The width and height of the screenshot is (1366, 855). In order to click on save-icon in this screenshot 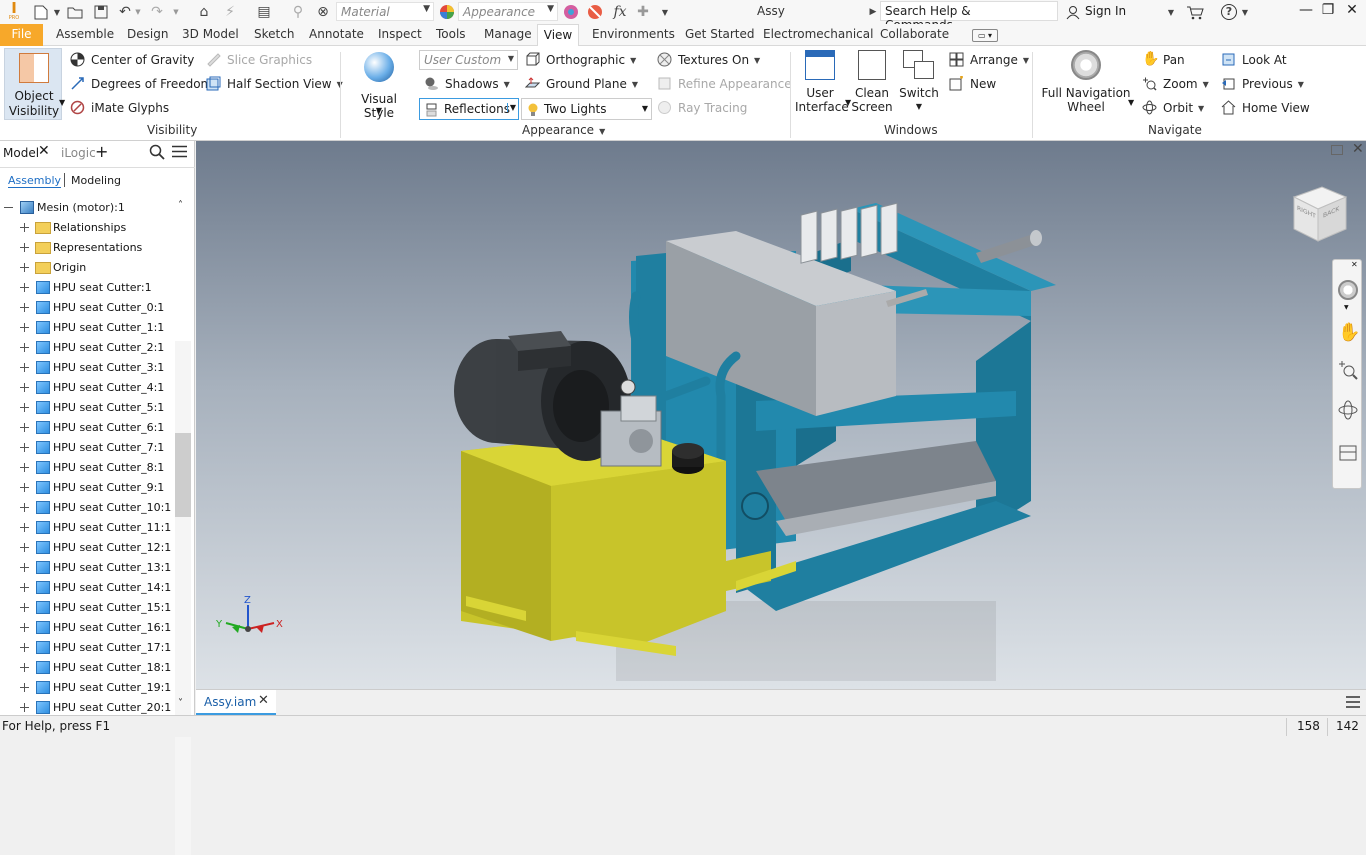, I will do `click(101, 12)`.